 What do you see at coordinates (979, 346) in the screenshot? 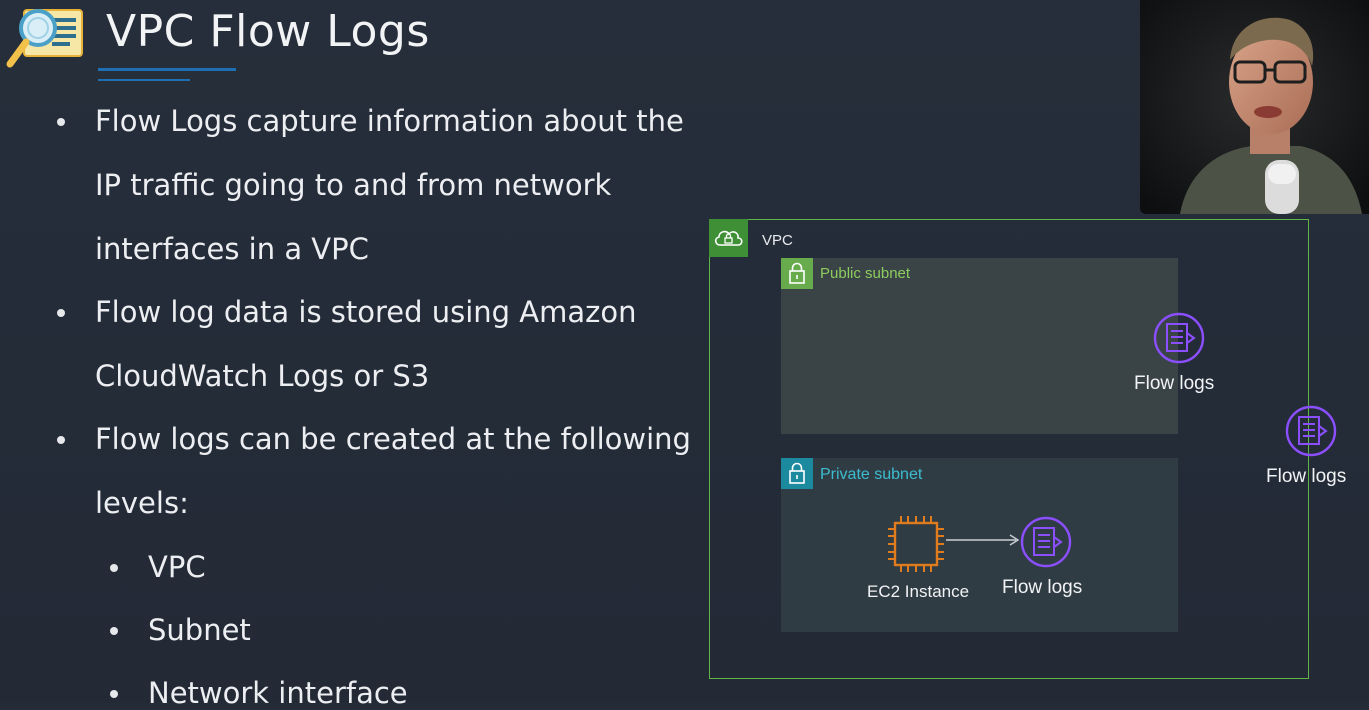
I see `public-subnet` at bounding box center [979, 346].